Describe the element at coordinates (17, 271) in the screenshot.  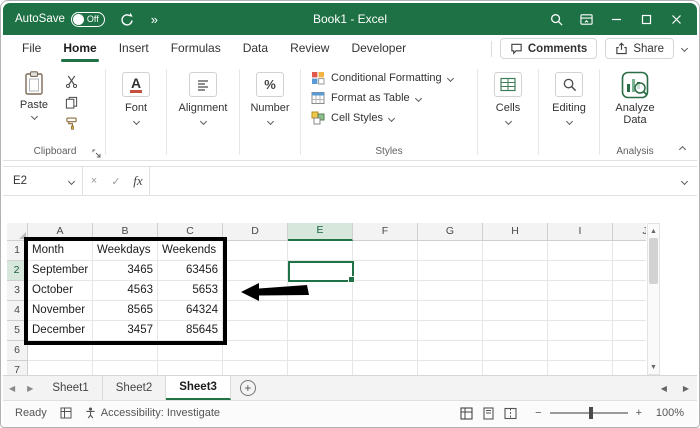
I see `row-header-2: 2` at that location.